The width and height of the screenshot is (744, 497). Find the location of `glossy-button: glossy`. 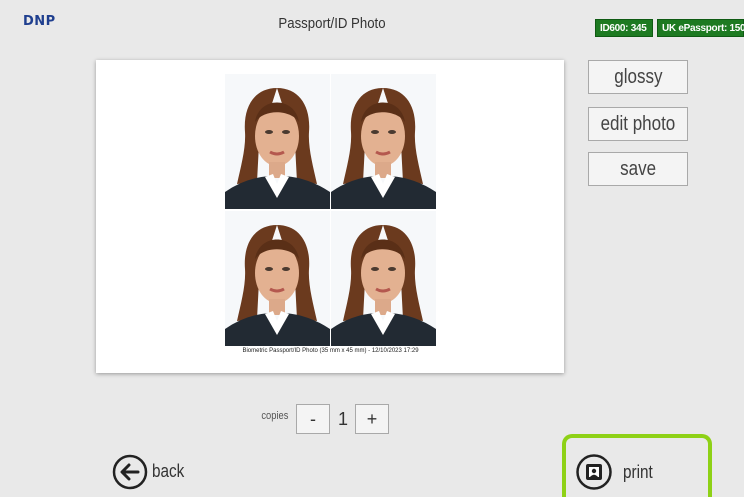

glossy-button: glossy is located at coordinates (638, 77).